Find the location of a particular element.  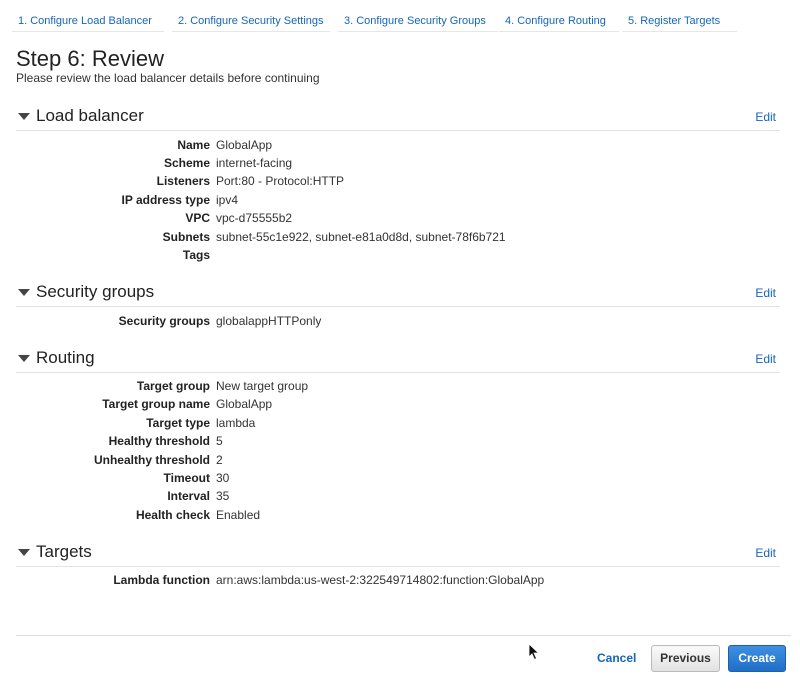

tab-configure-security-groups: 3. Configure Security Groups is located at coordinates (418, 21).